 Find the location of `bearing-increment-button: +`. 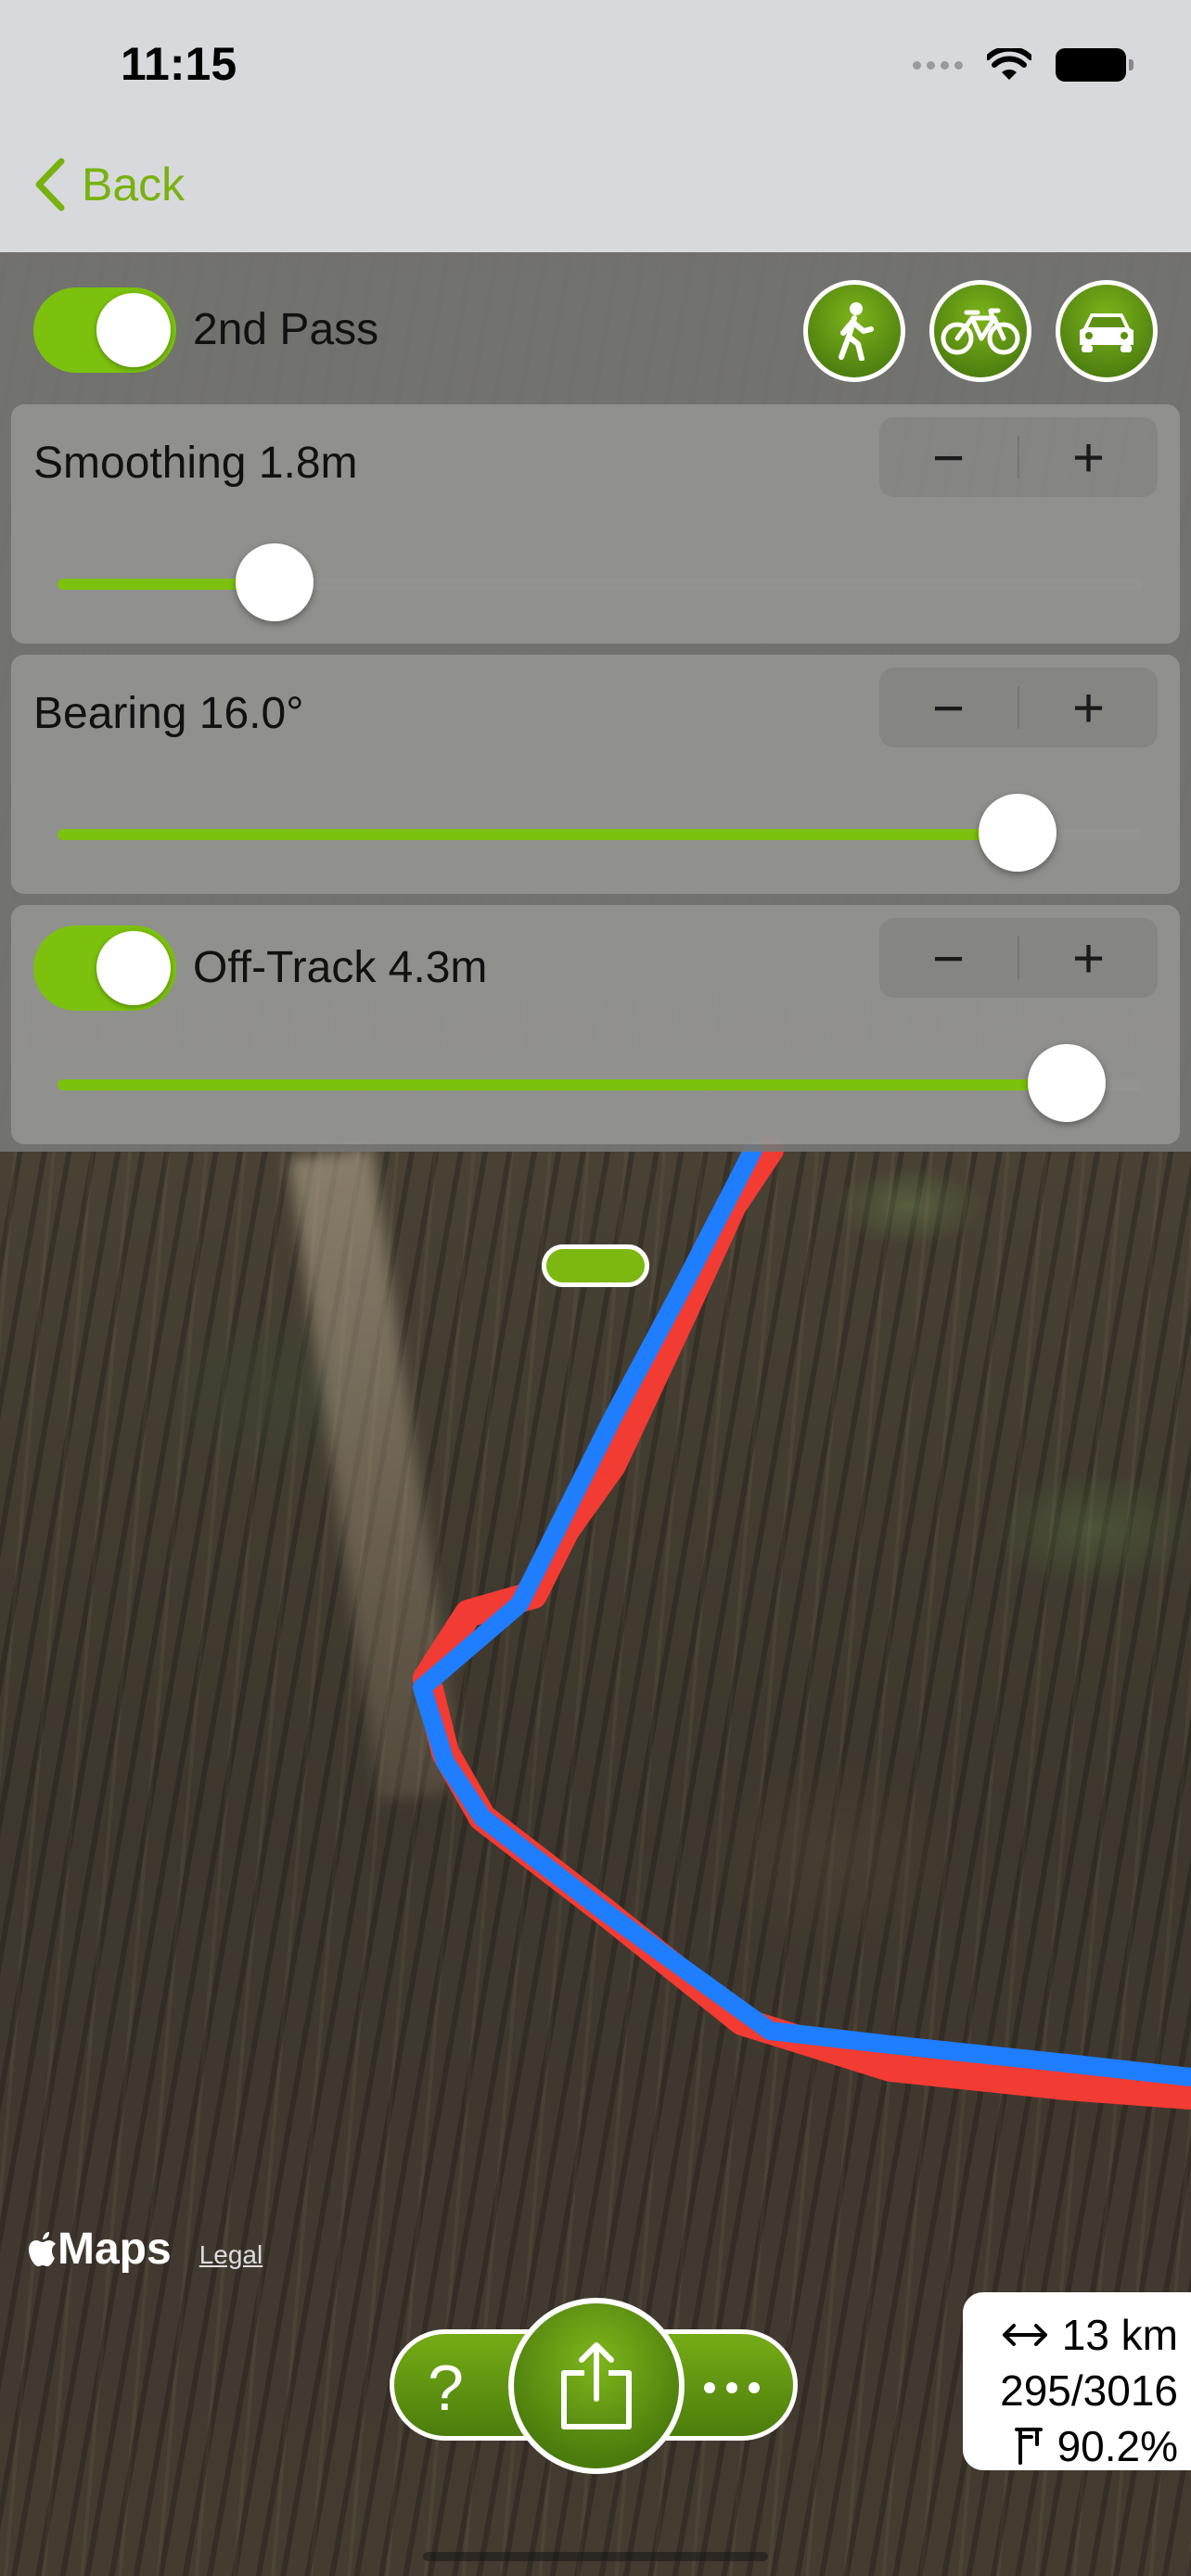

bearing-increment-button: + is located at coordinates (1088, 707).